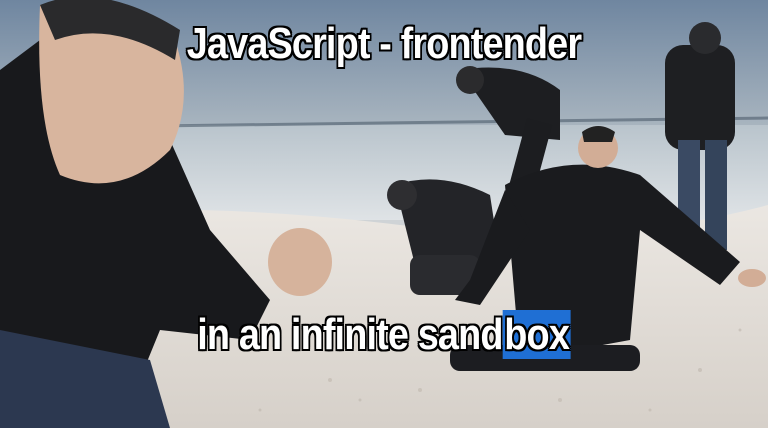  I want to click on bottom-caption-plain: in an infinite sand, so click(350, 334).